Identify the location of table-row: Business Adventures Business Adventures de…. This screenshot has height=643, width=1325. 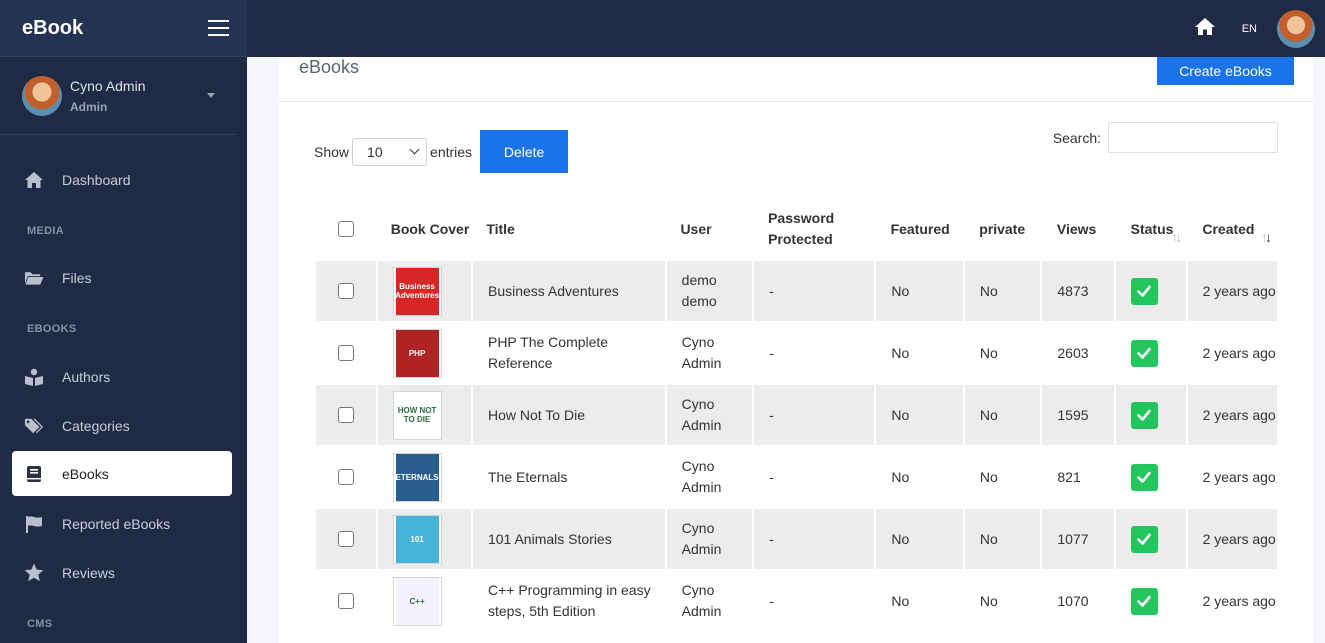
(797, 292).